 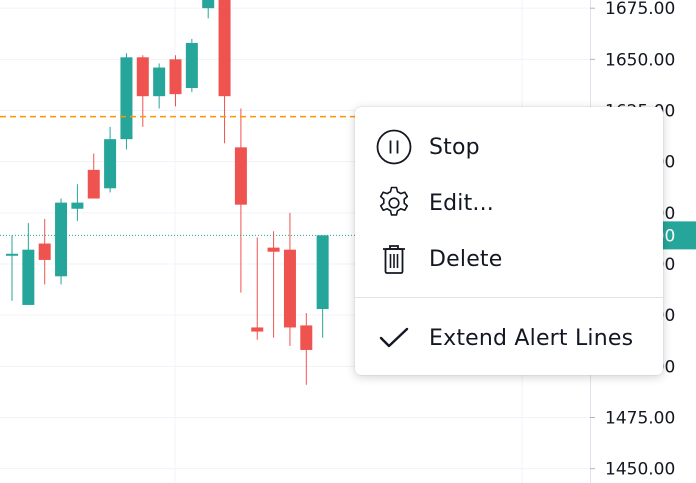 What do you see at coordinates (394, 338) in the screenshot?
I see `checkmark-icon` at bounding box center [394, 338].